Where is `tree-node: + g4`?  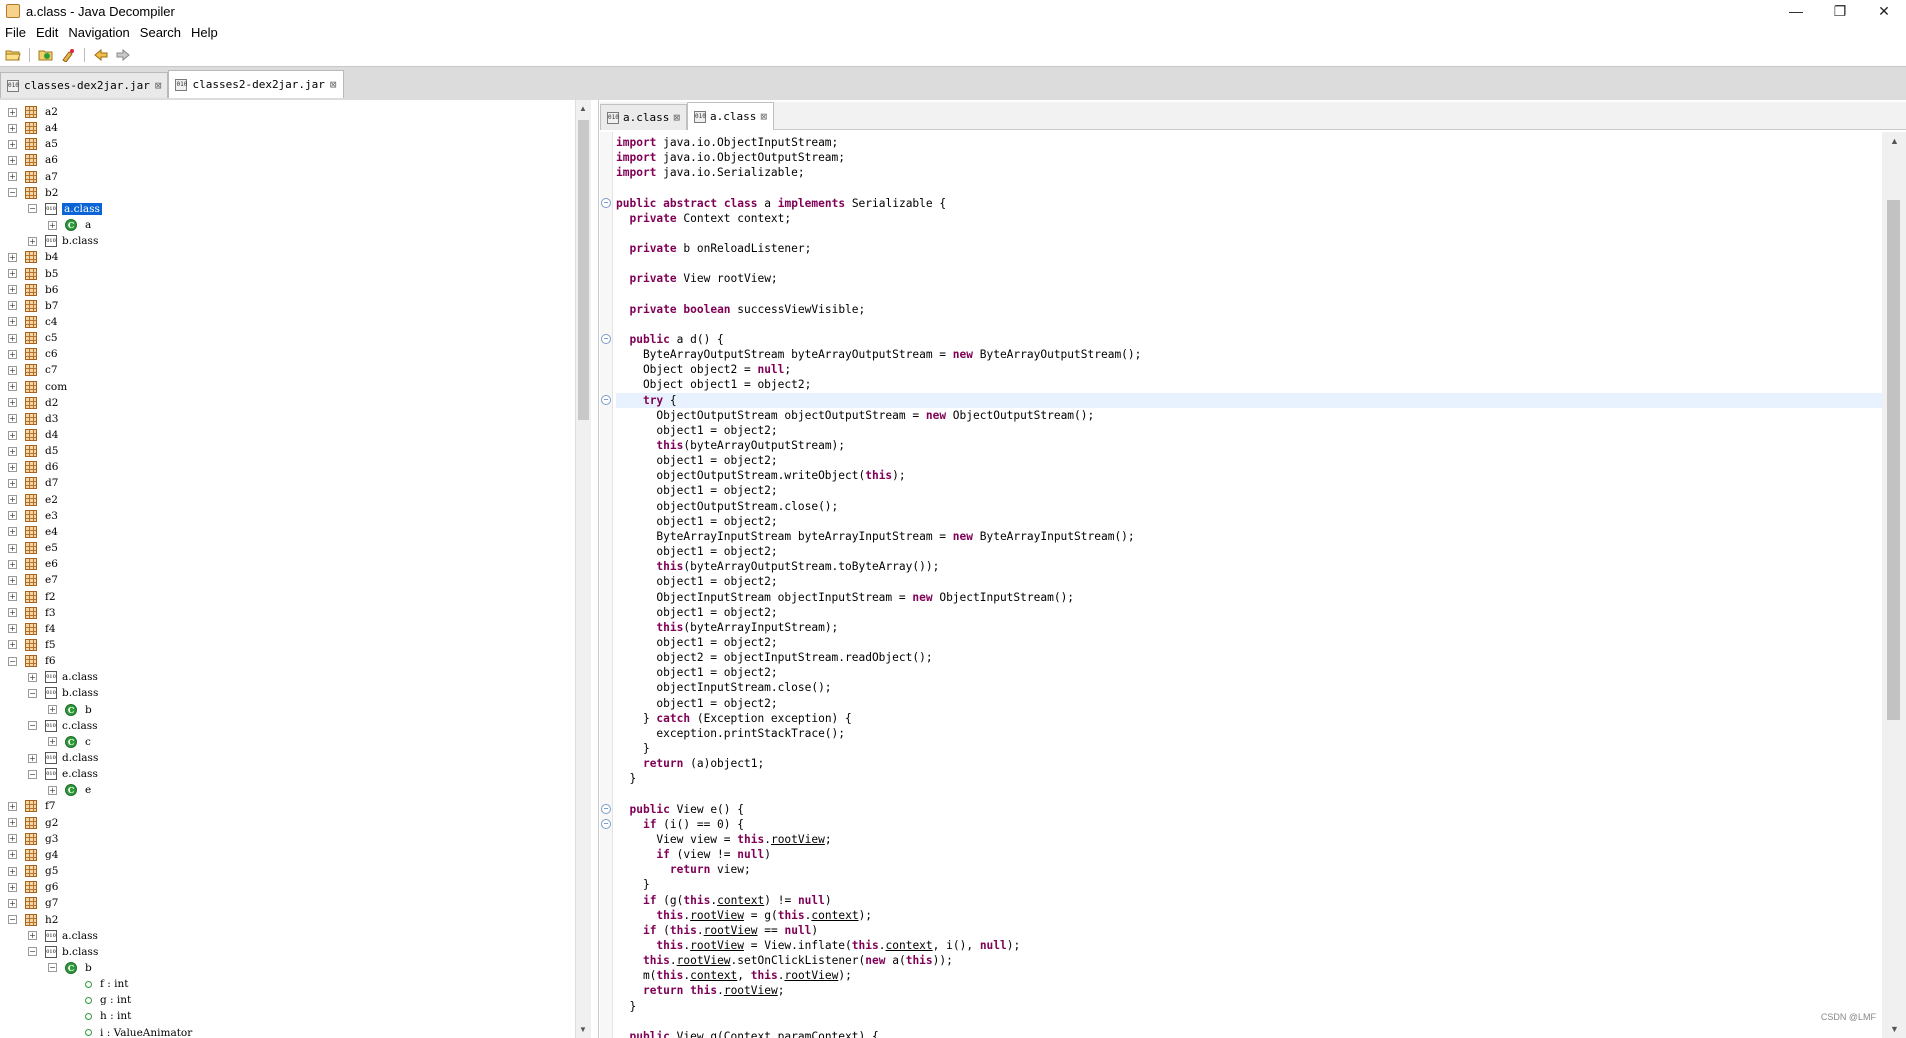 tree-node: + g4 is located at coordinates (33, 855).